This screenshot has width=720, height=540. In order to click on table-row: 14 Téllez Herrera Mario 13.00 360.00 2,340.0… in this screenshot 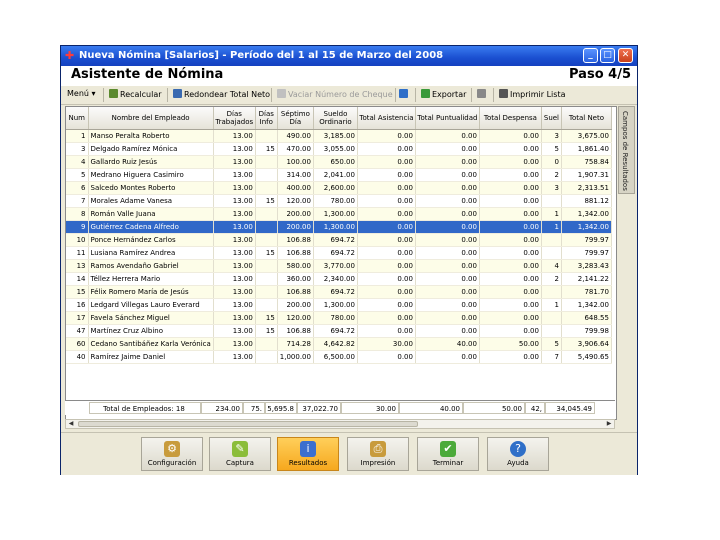, I will do `click(339, 279)`.